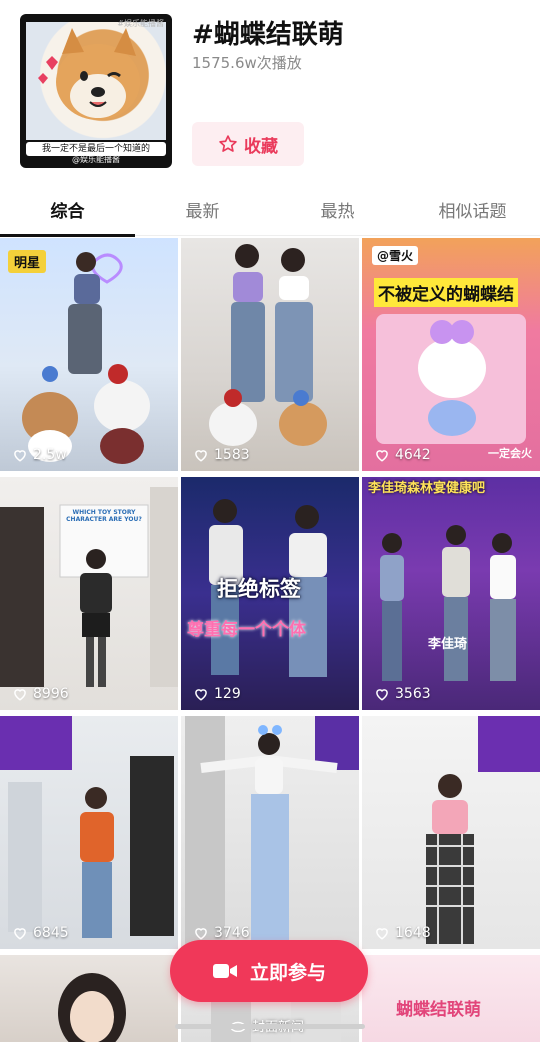 This screenshot has width=540, height=1042. I want to click on tab-similar-topics: 相似话题, so click(472, 212).